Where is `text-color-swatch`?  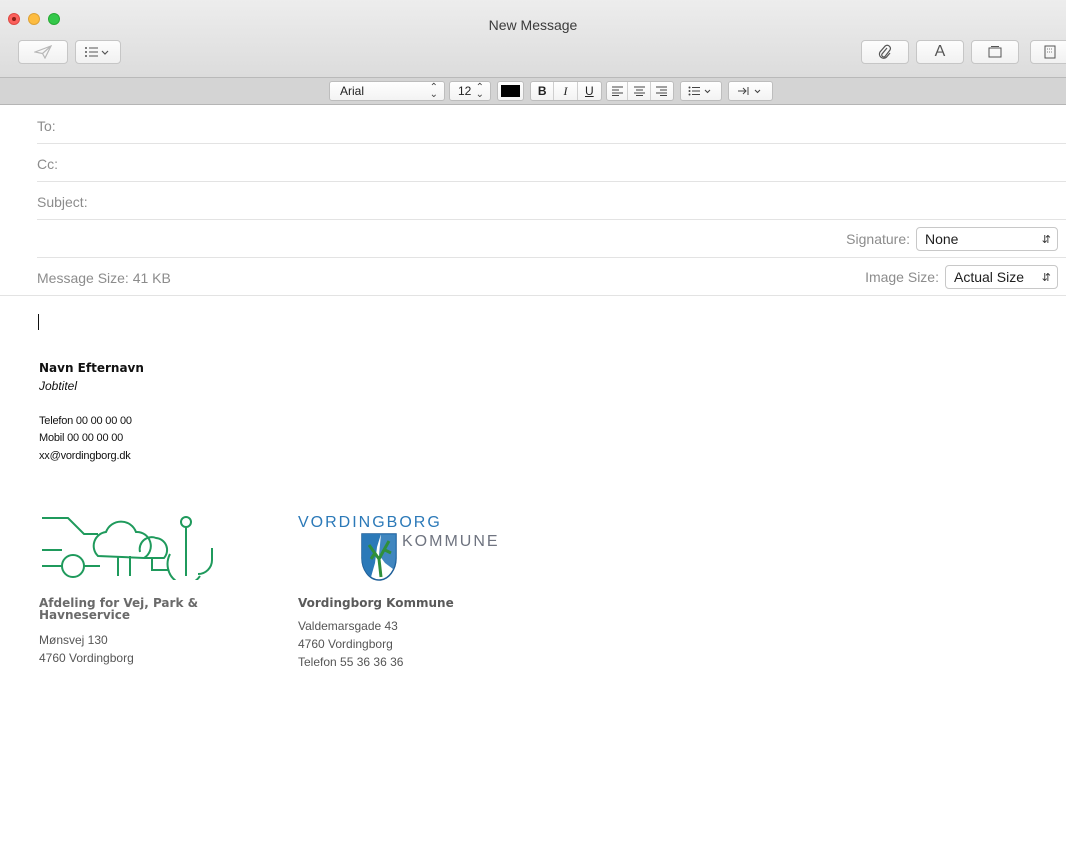 text-color-swatch is located at coordinates (510, 91).